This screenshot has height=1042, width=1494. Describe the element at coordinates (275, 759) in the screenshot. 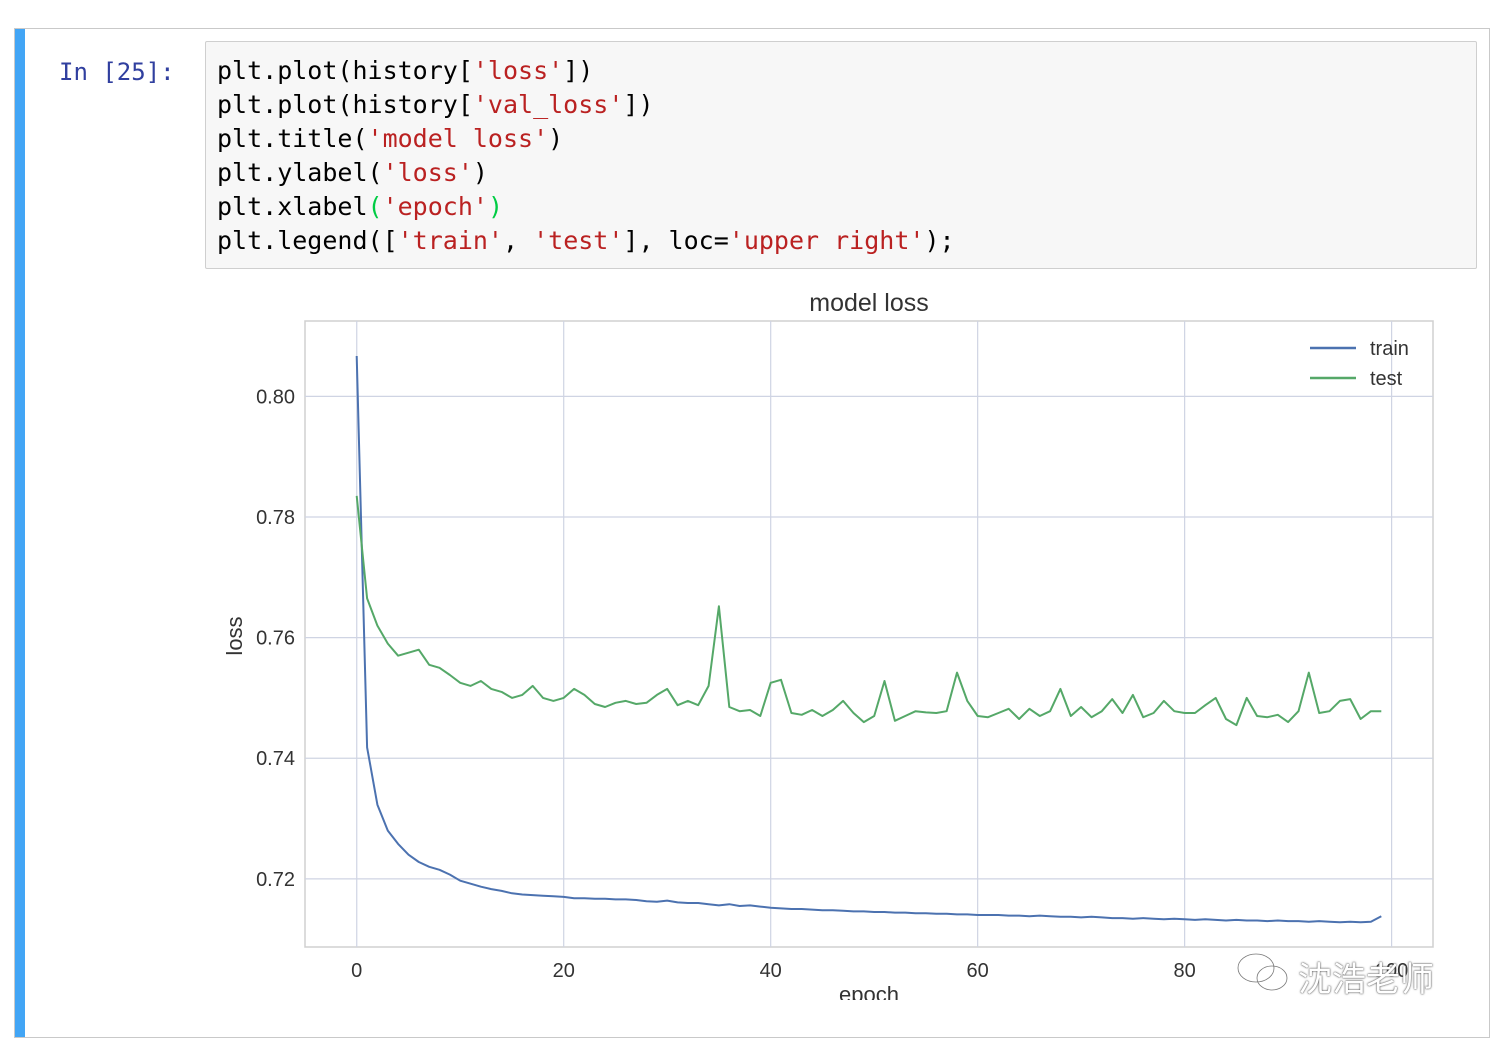

I see `y-tick-label: 0.74` at that location.